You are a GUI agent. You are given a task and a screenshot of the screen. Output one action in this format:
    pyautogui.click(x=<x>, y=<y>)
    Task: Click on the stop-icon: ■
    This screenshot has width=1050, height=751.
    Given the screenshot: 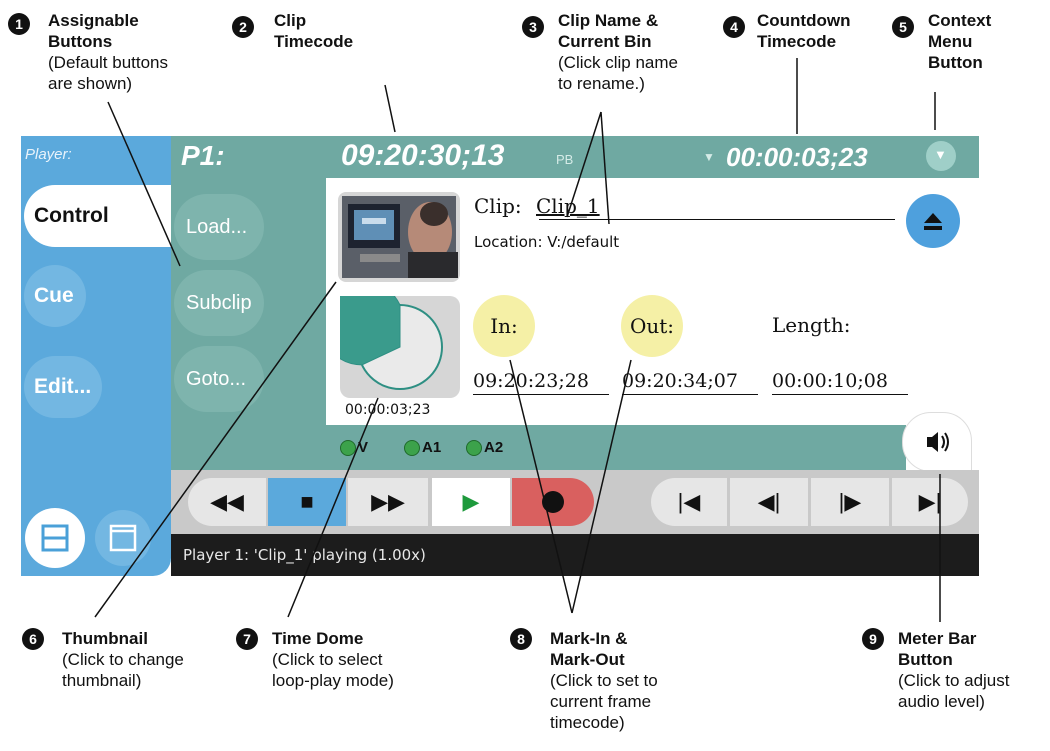 What is the action you would take?
    pyautogui.click(x=307, y=501)
    